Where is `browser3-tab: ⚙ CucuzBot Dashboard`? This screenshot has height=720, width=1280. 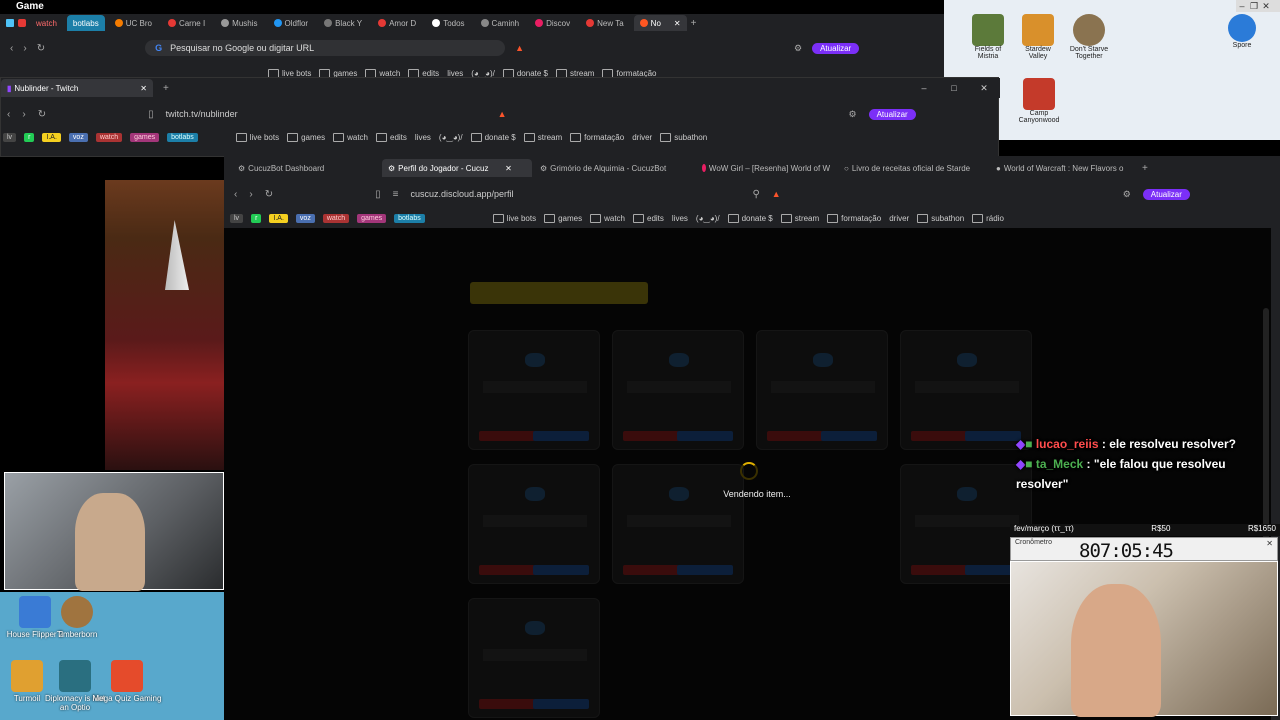
browser3-tab: ⚙ CucuzBot Dashboard is located at coordinates (306, 168).